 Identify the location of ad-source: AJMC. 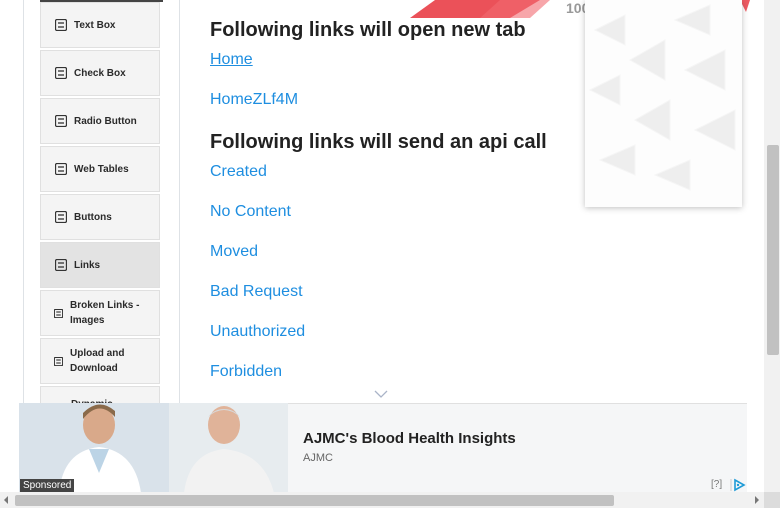
(318, 458).